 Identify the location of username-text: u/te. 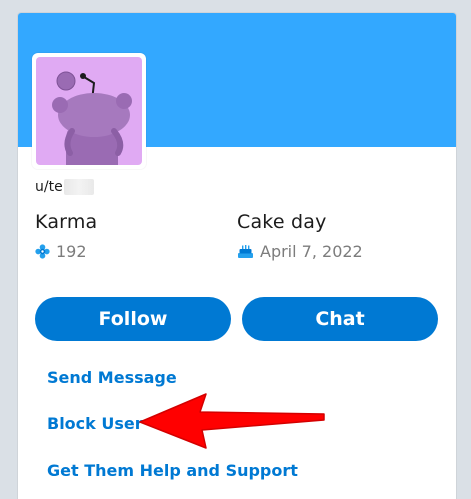
(49, 187).